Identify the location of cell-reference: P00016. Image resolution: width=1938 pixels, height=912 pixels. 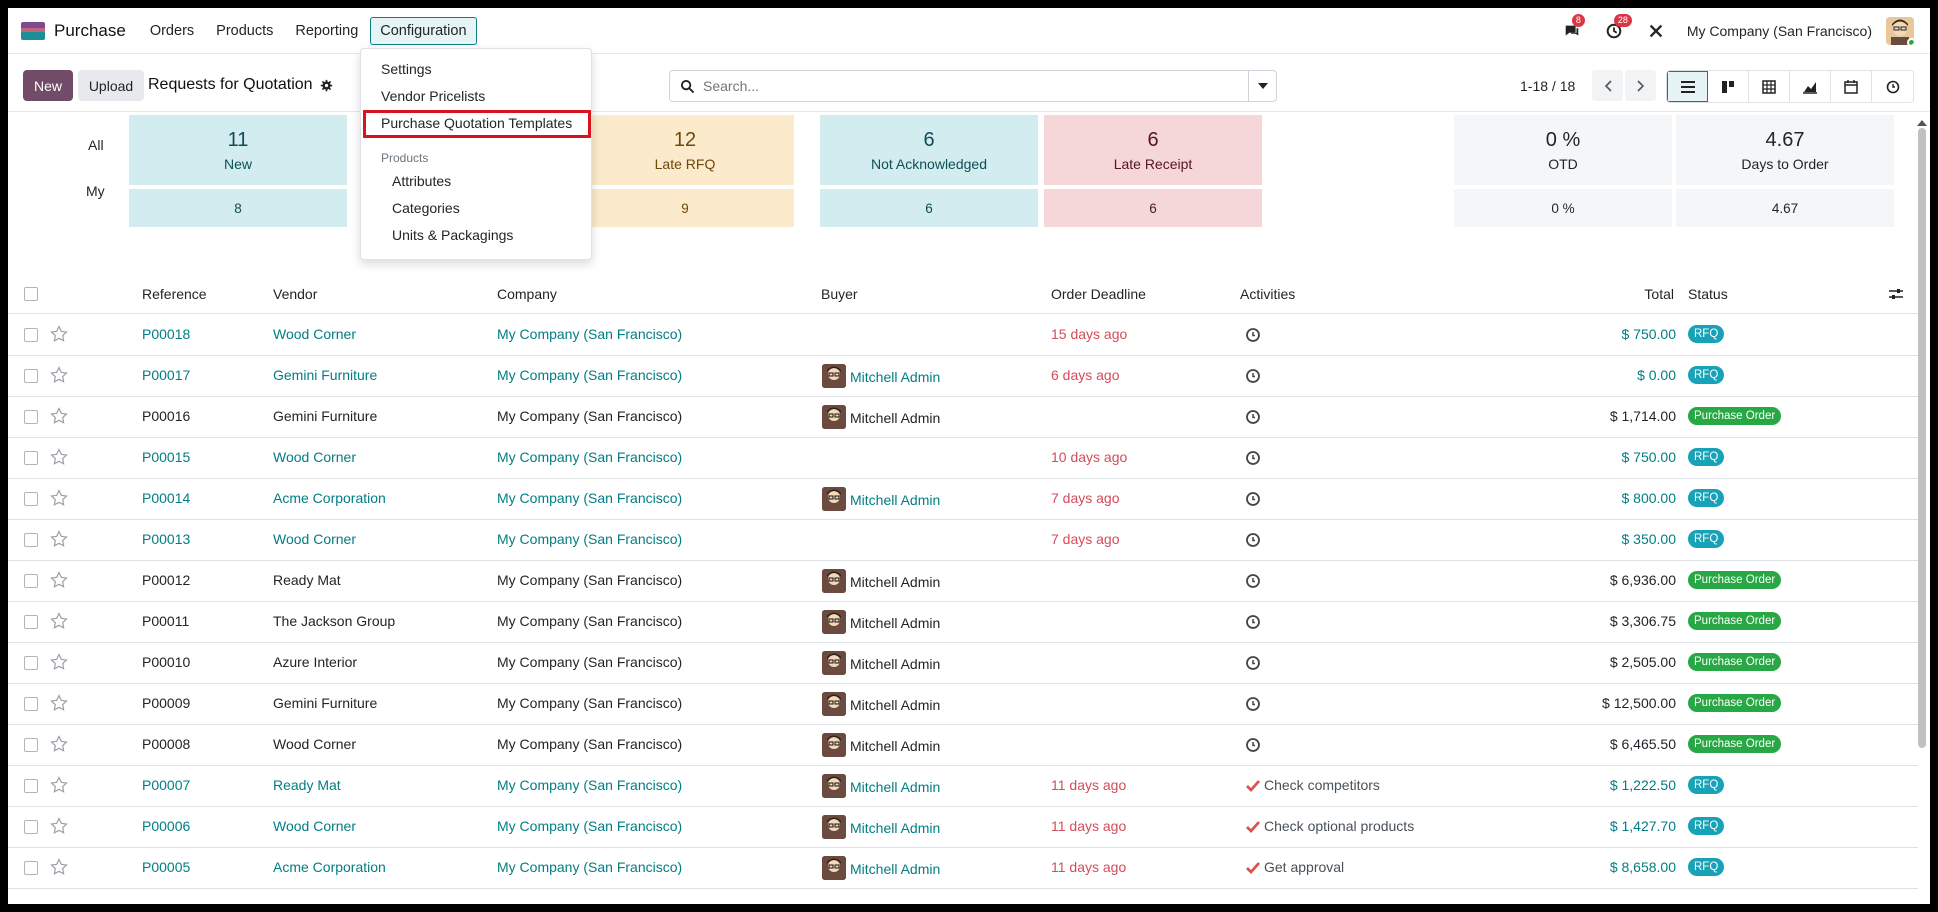
(166, 416).